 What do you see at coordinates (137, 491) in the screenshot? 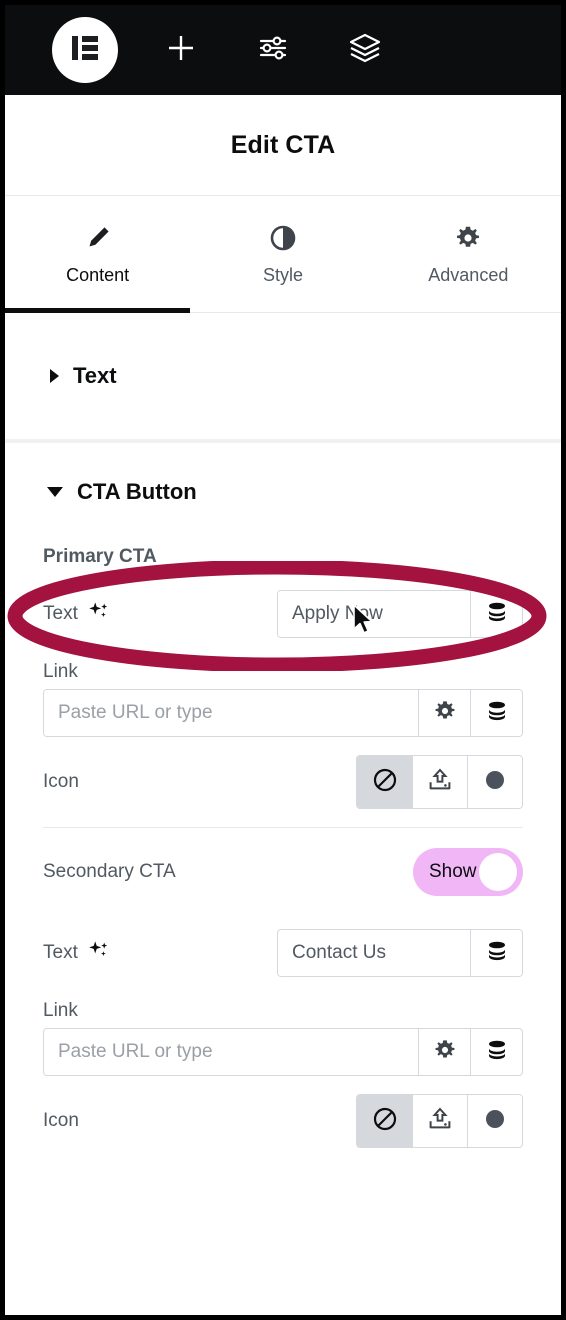
I see `section-cta-button-label: CTA Button` at bounding box center [137, 491].